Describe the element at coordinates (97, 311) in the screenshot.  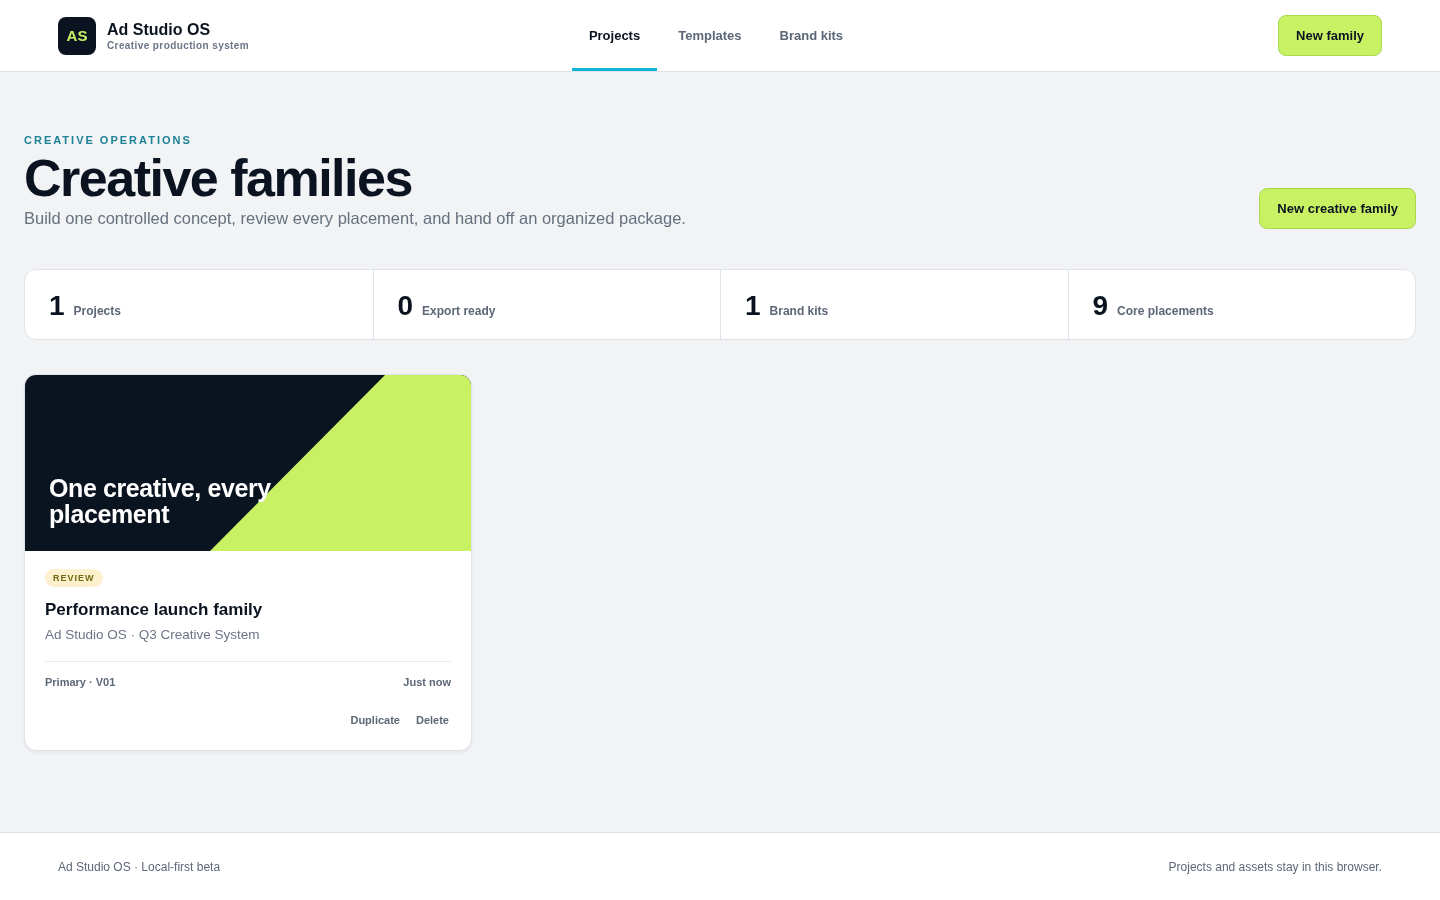
I see `stat-label: Projects` at that location.